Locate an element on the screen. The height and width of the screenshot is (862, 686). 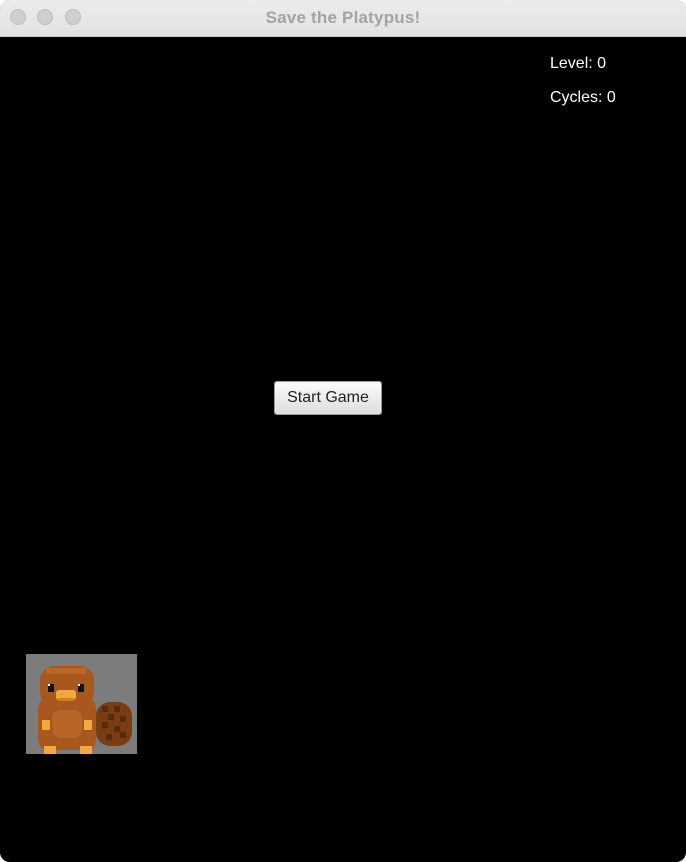
platypus-foot-left is located at coordinates (50, 750).